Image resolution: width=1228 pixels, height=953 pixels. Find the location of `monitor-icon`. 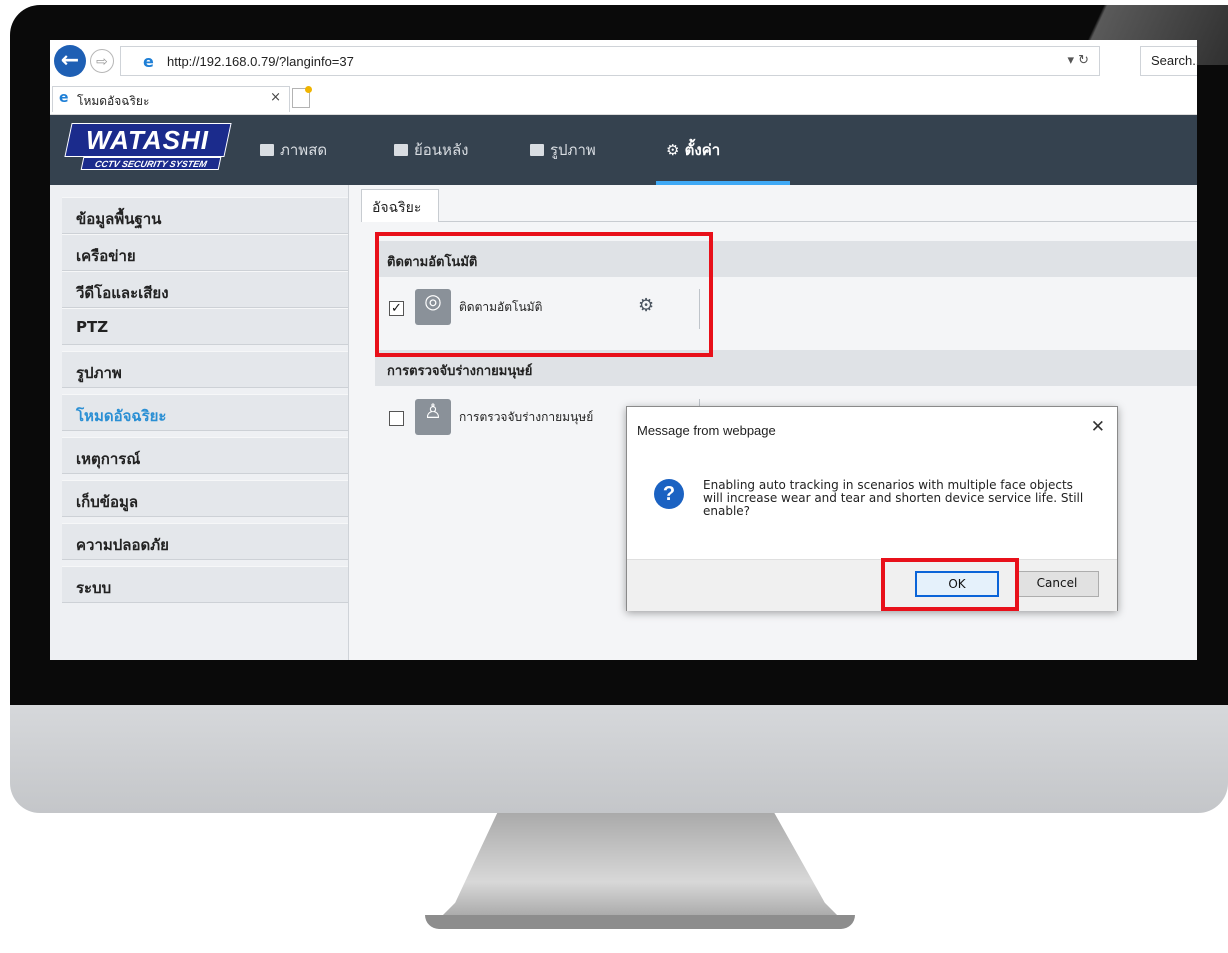

monitor-icon is located at coordinates (267, 150).